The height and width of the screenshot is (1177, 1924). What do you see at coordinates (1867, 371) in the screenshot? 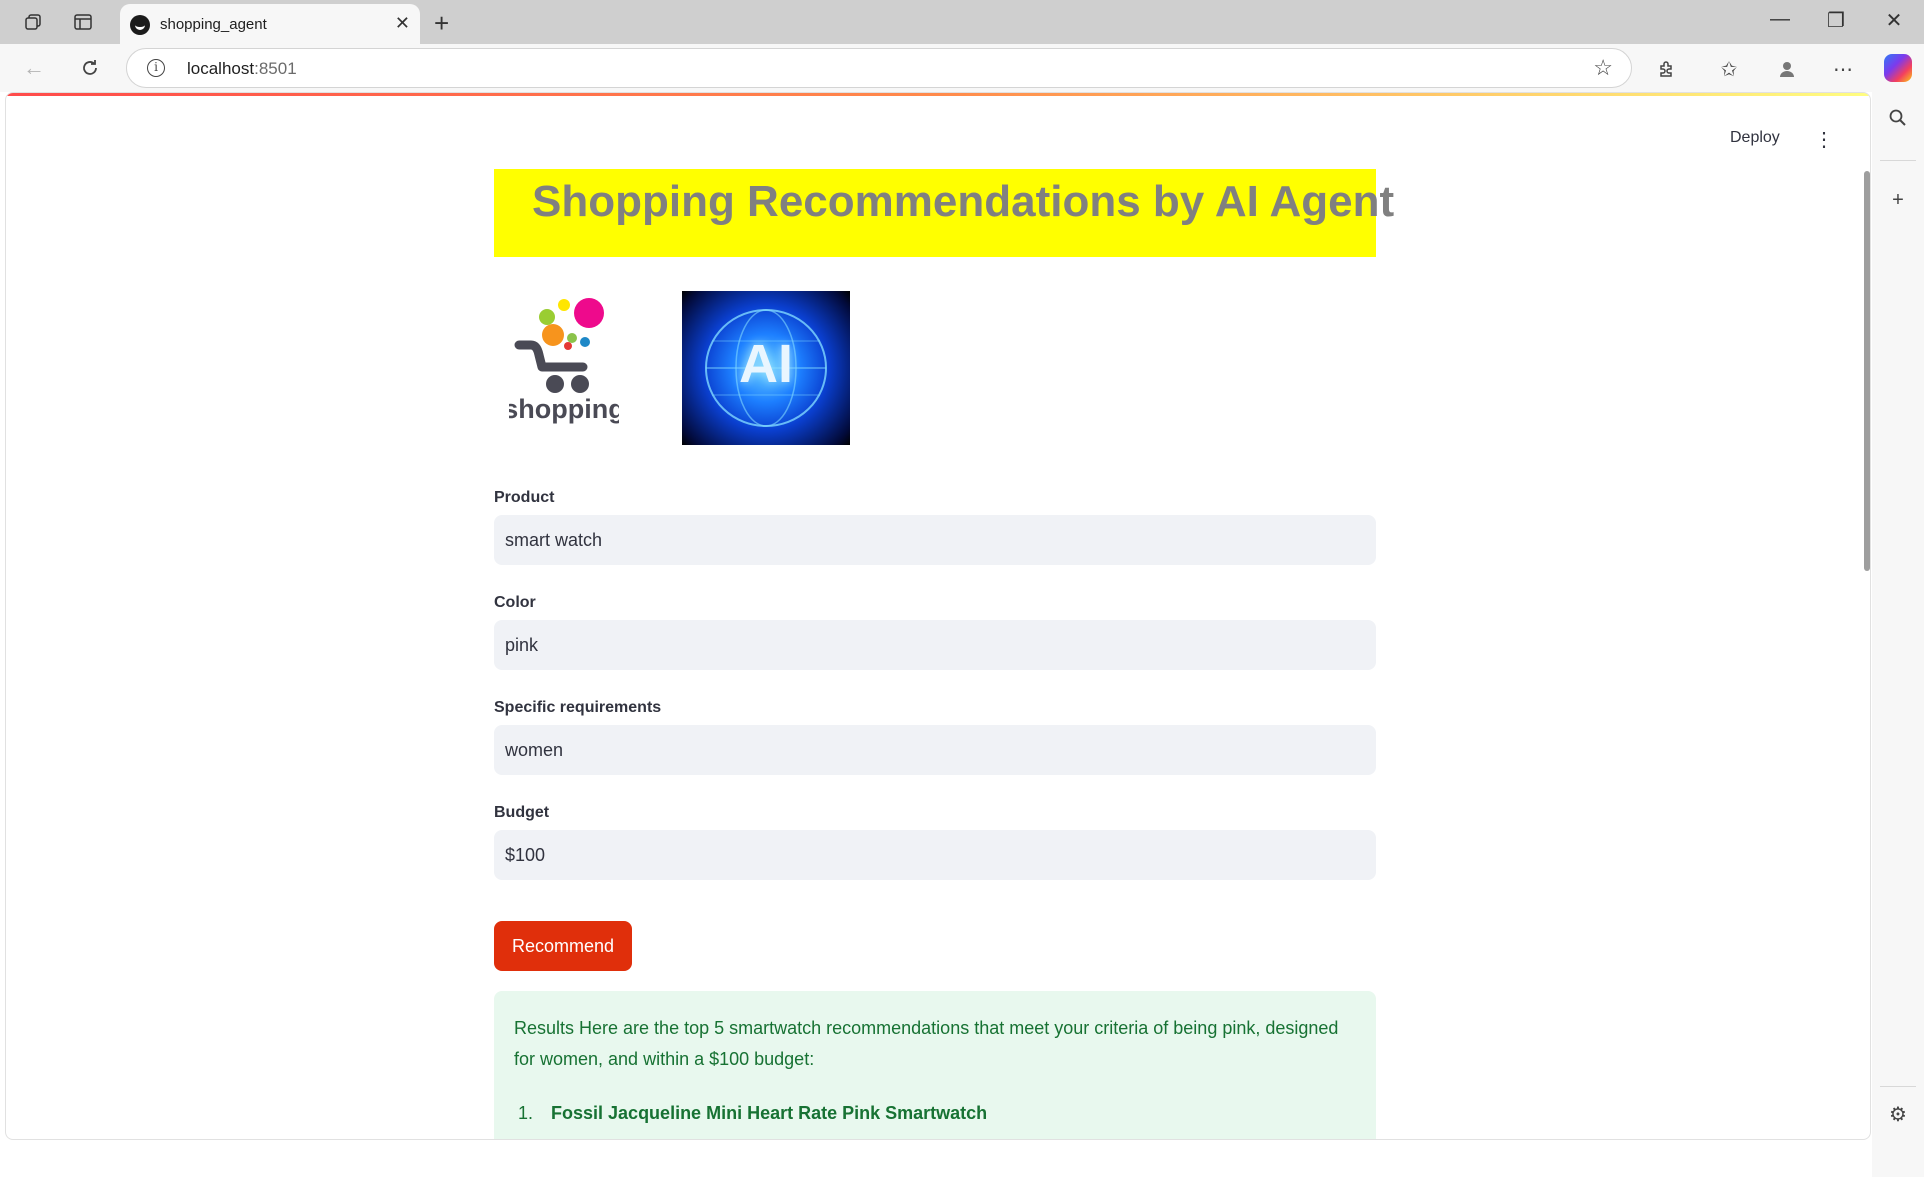
I see `scrollbar-thumb` at bounding box center [1867, 371].